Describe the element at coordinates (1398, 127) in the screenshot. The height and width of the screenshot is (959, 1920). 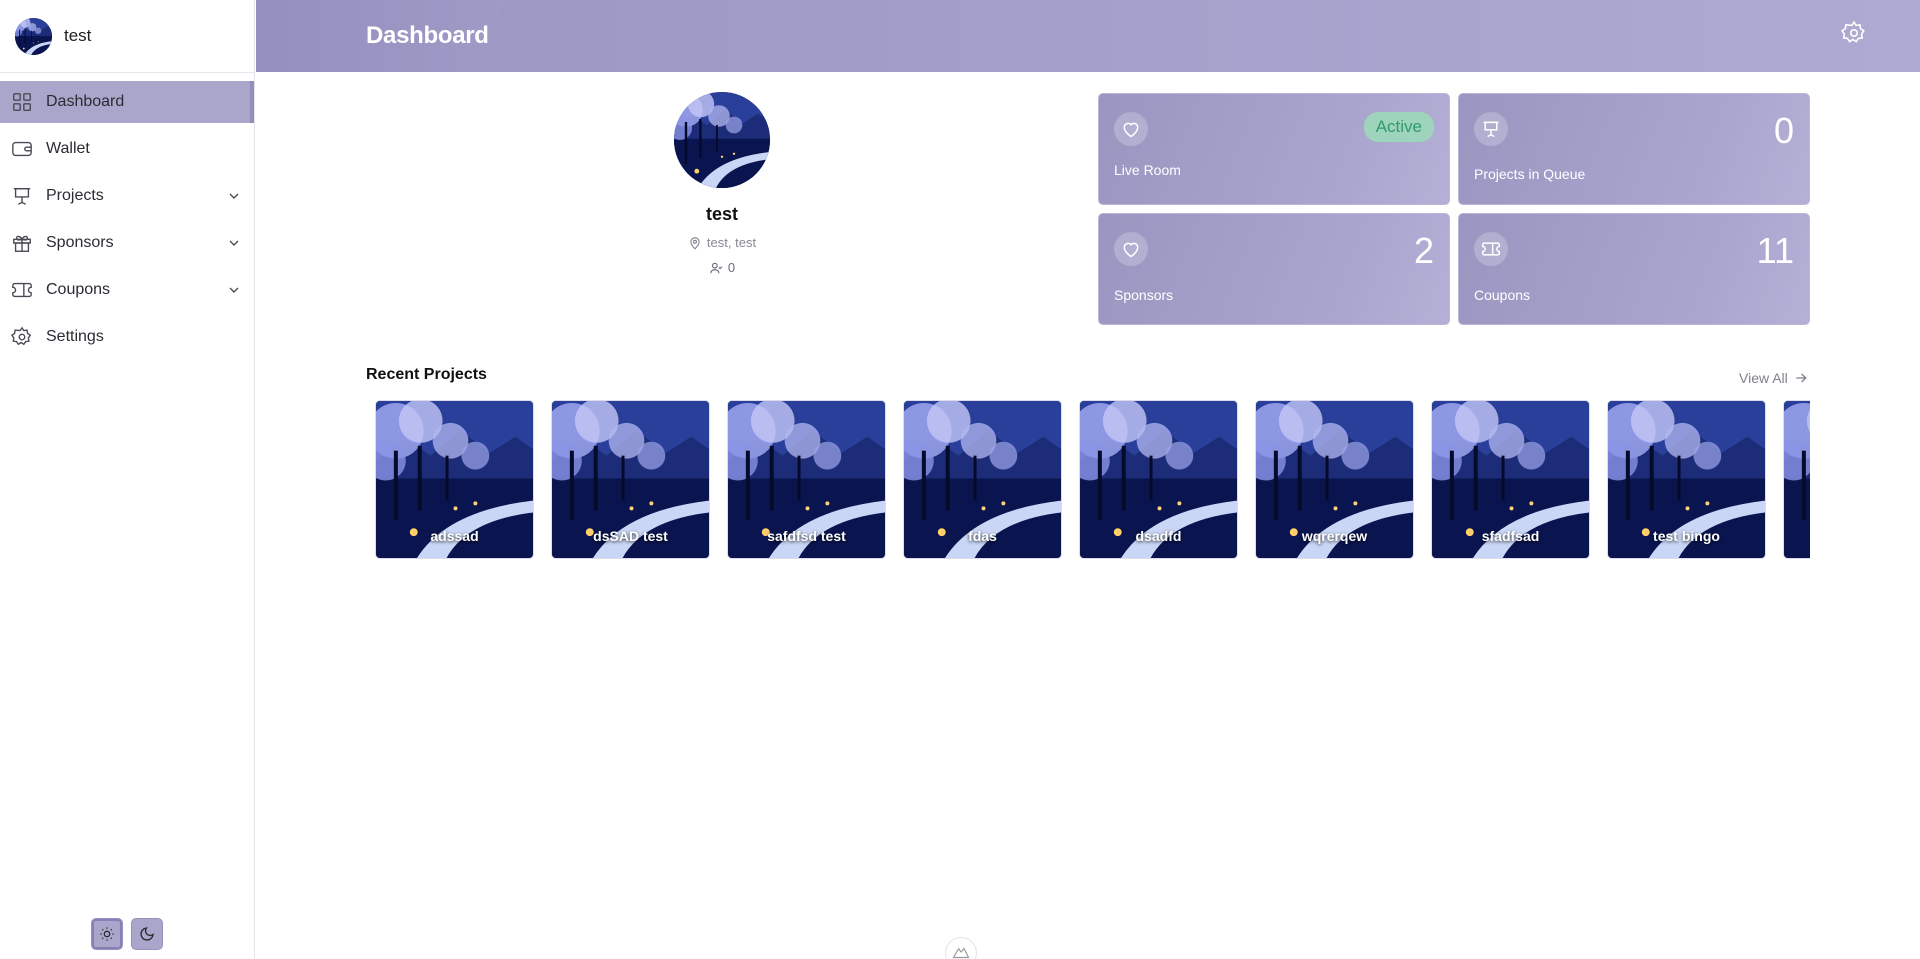
I see `status-badge: Active` at that location.